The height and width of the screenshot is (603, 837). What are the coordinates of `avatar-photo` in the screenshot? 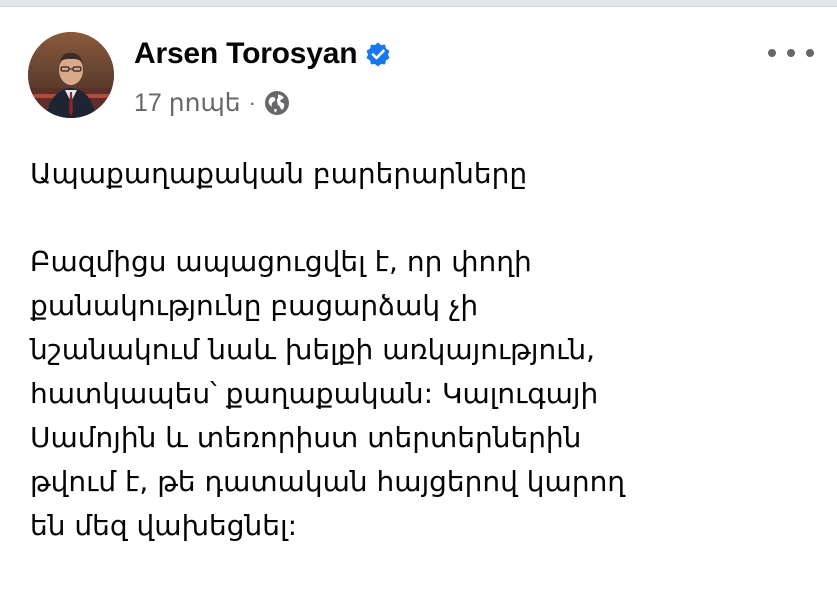 It's located at (71, 75).